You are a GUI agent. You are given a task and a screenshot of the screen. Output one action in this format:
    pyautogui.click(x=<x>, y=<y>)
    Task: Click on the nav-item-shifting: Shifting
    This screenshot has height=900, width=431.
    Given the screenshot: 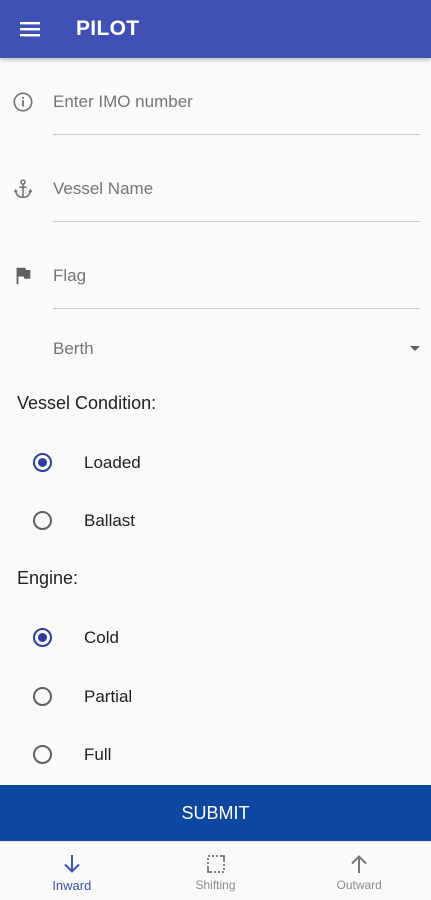 What is the action you would take?
    pyautogui.click(x=216, y=871)
    